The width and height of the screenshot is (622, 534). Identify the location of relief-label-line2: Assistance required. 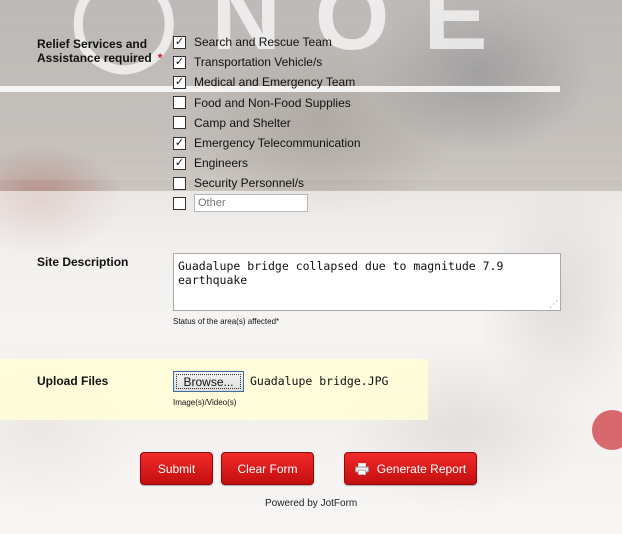
(94, 58).